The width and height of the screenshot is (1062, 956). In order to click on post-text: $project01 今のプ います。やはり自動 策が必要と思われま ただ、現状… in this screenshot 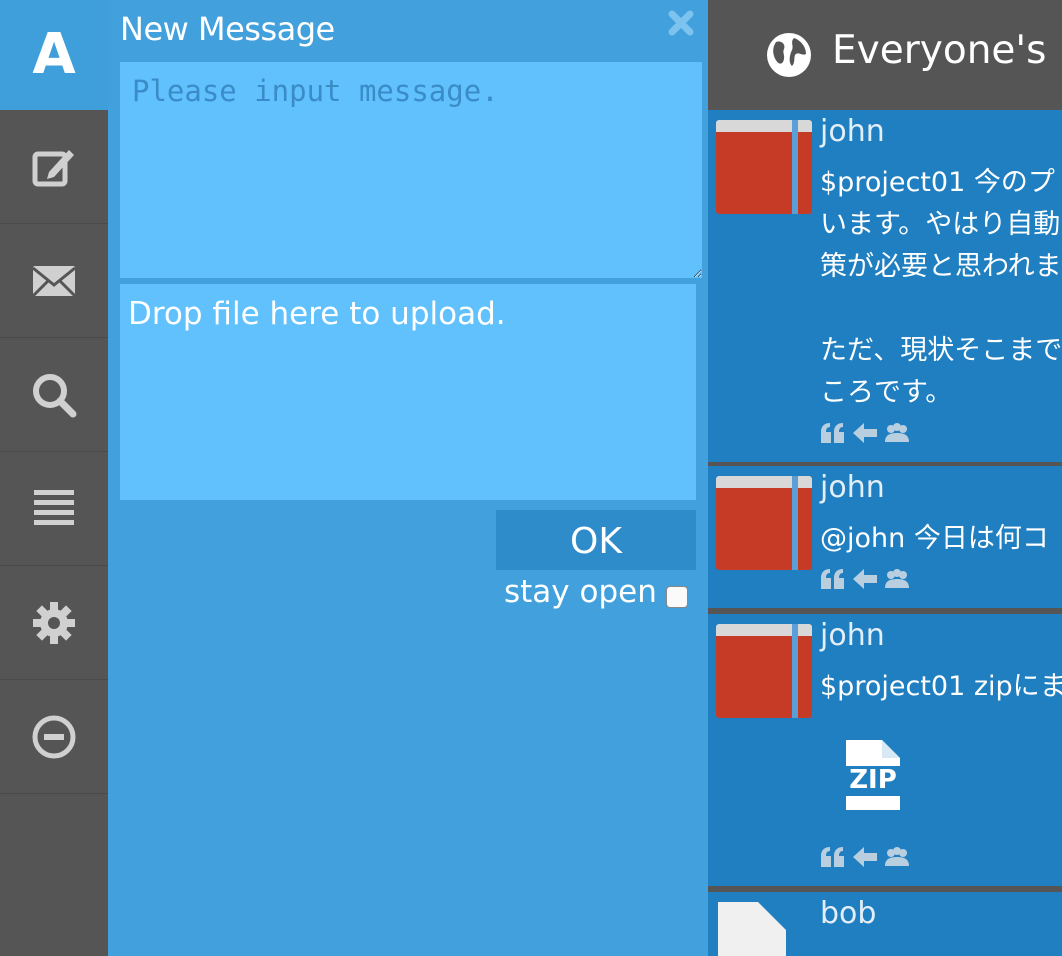, I will do `click(941, 287)`.